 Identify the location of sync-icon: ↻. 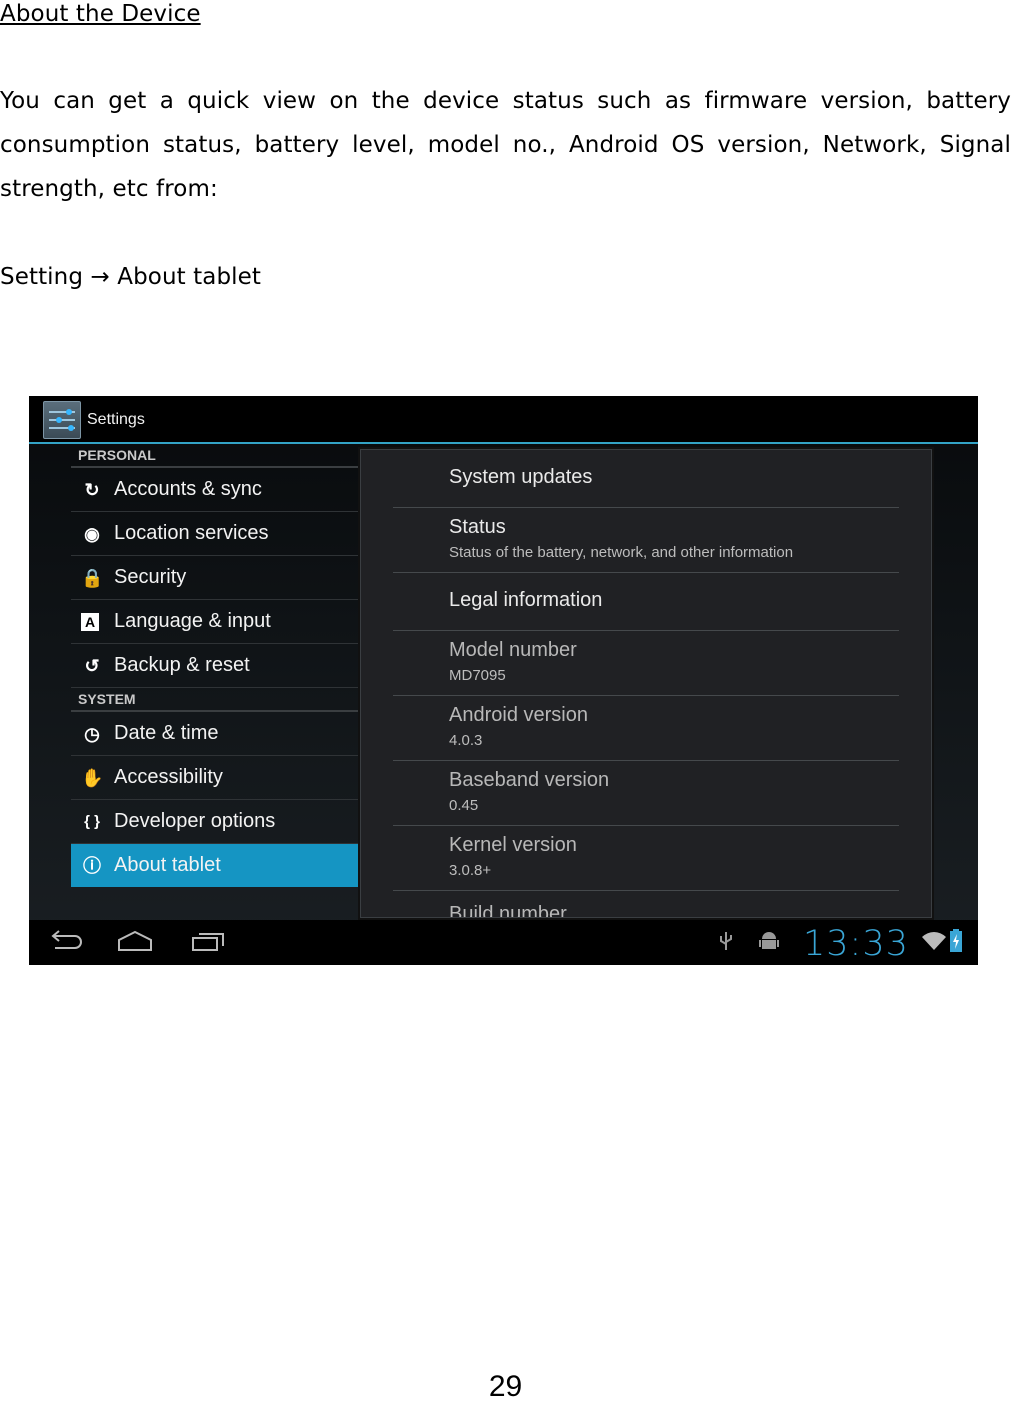
(92, 490).